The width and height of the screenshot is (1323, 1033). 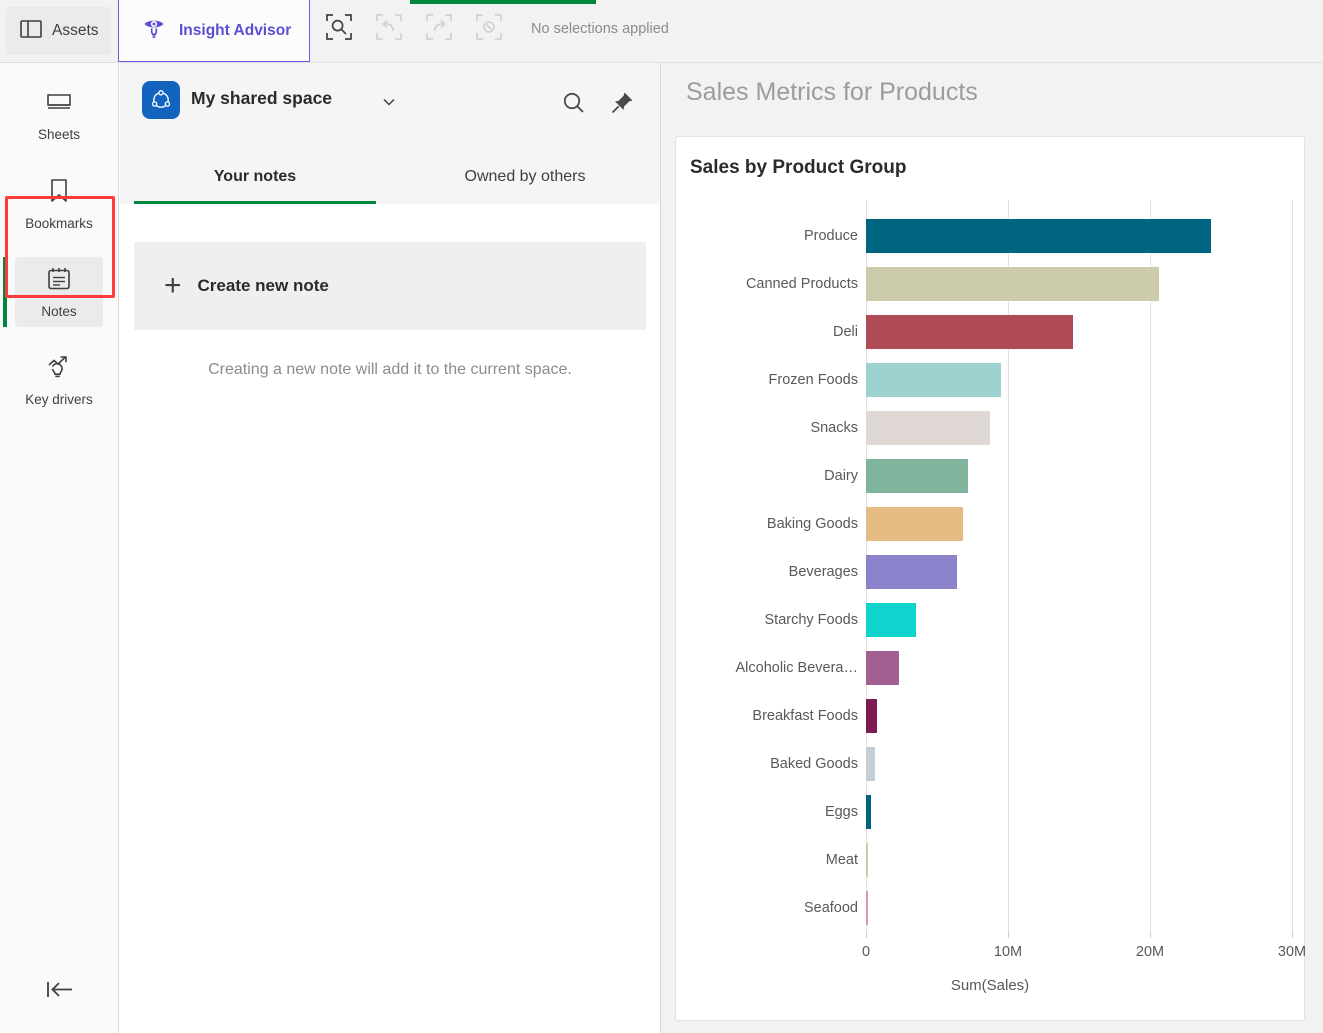 I want to click on assets-button-label: Assets, so click(x=75, y=30).